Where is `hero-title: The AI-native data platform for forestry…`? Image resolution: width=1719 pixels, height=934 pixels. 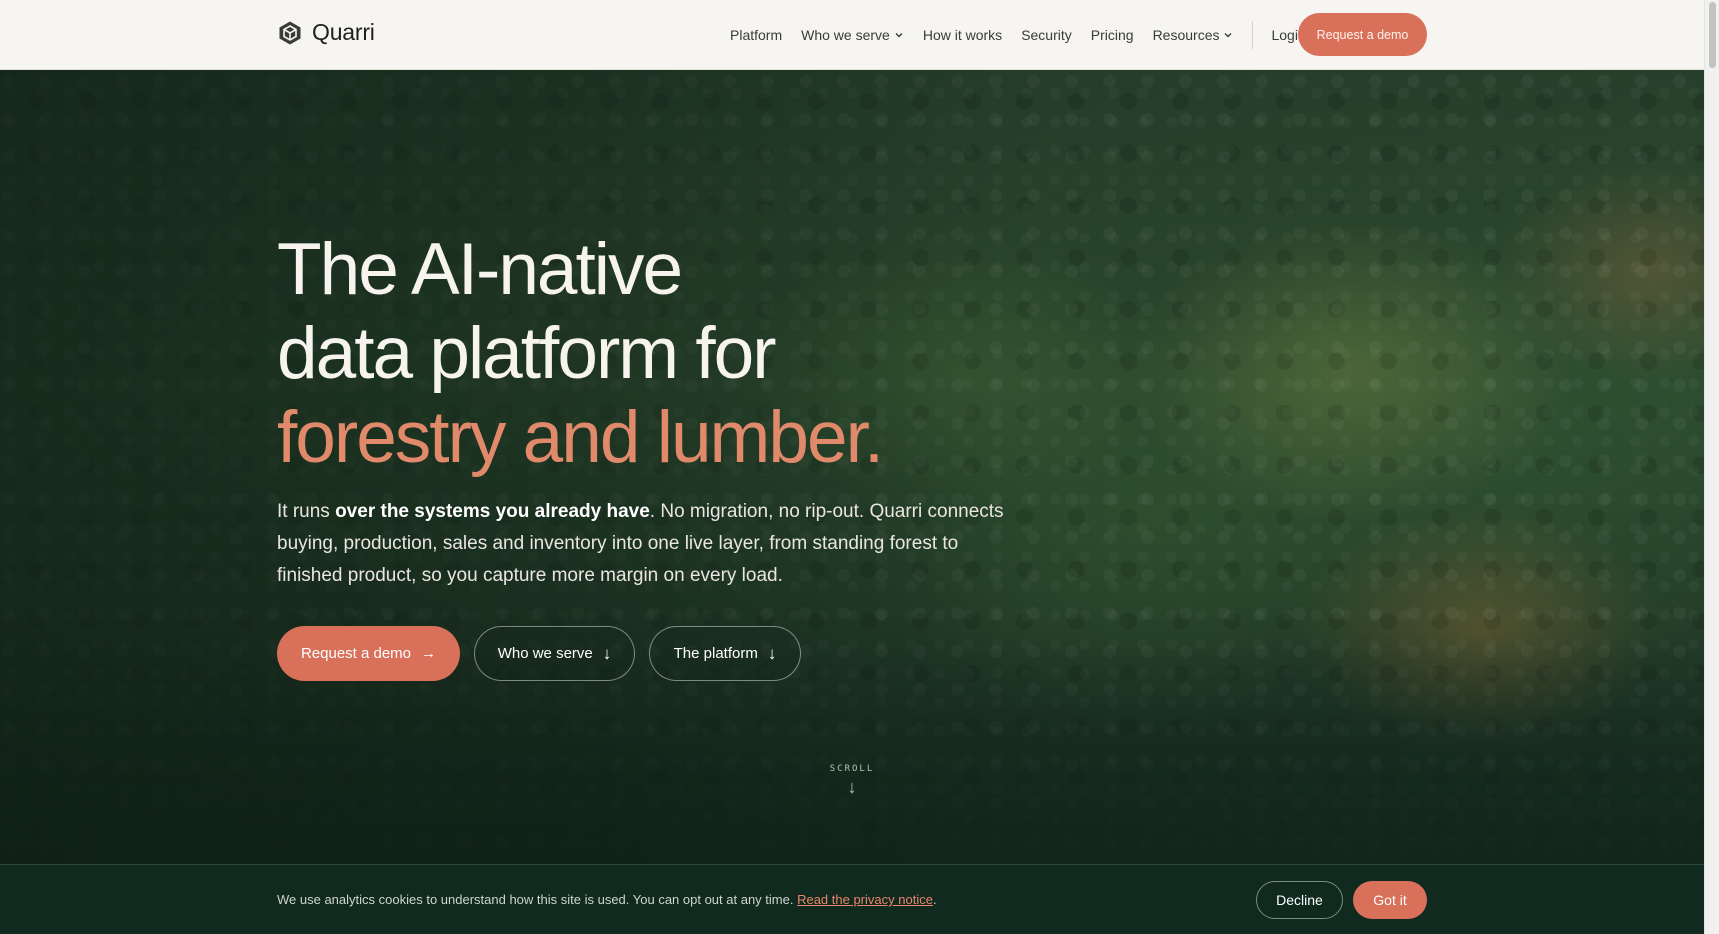
hero-title: The AI-native data platform for forestry… is located at coordinates (580, 354).